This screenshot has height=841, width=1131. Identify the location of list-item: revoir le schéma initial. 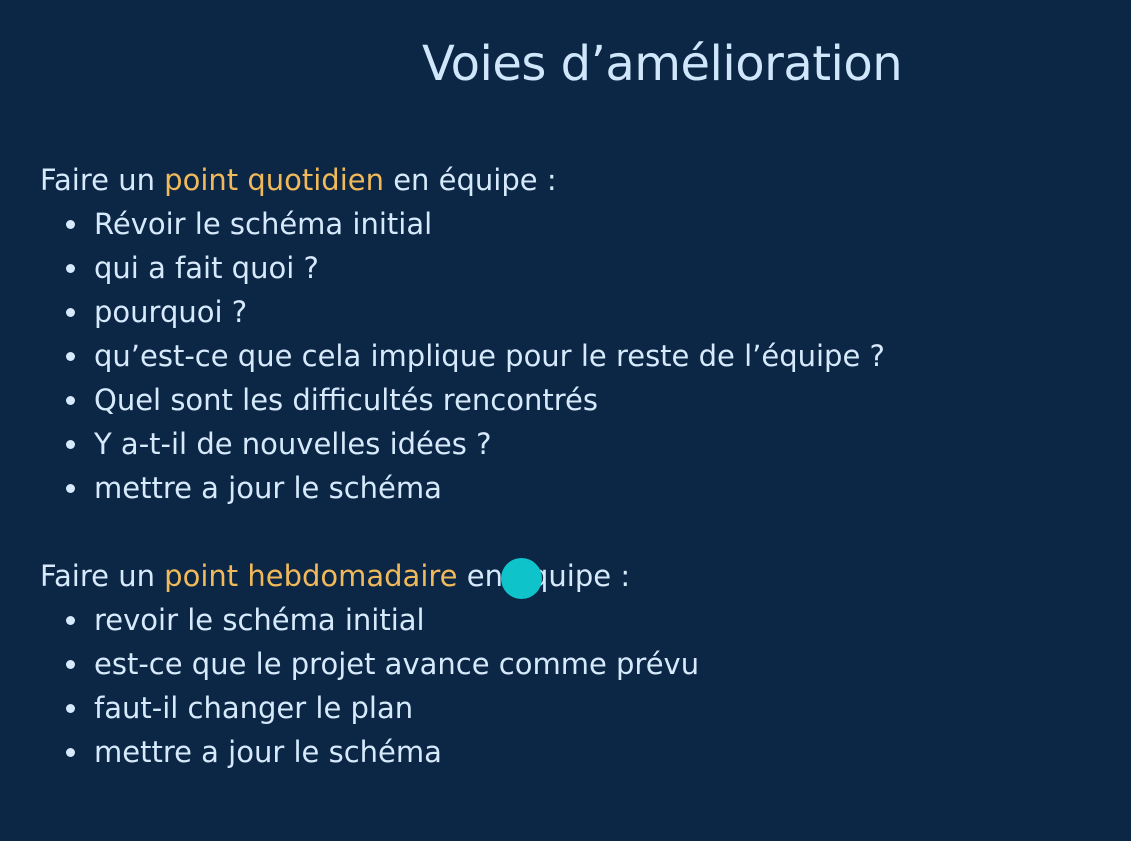
(369, 620).